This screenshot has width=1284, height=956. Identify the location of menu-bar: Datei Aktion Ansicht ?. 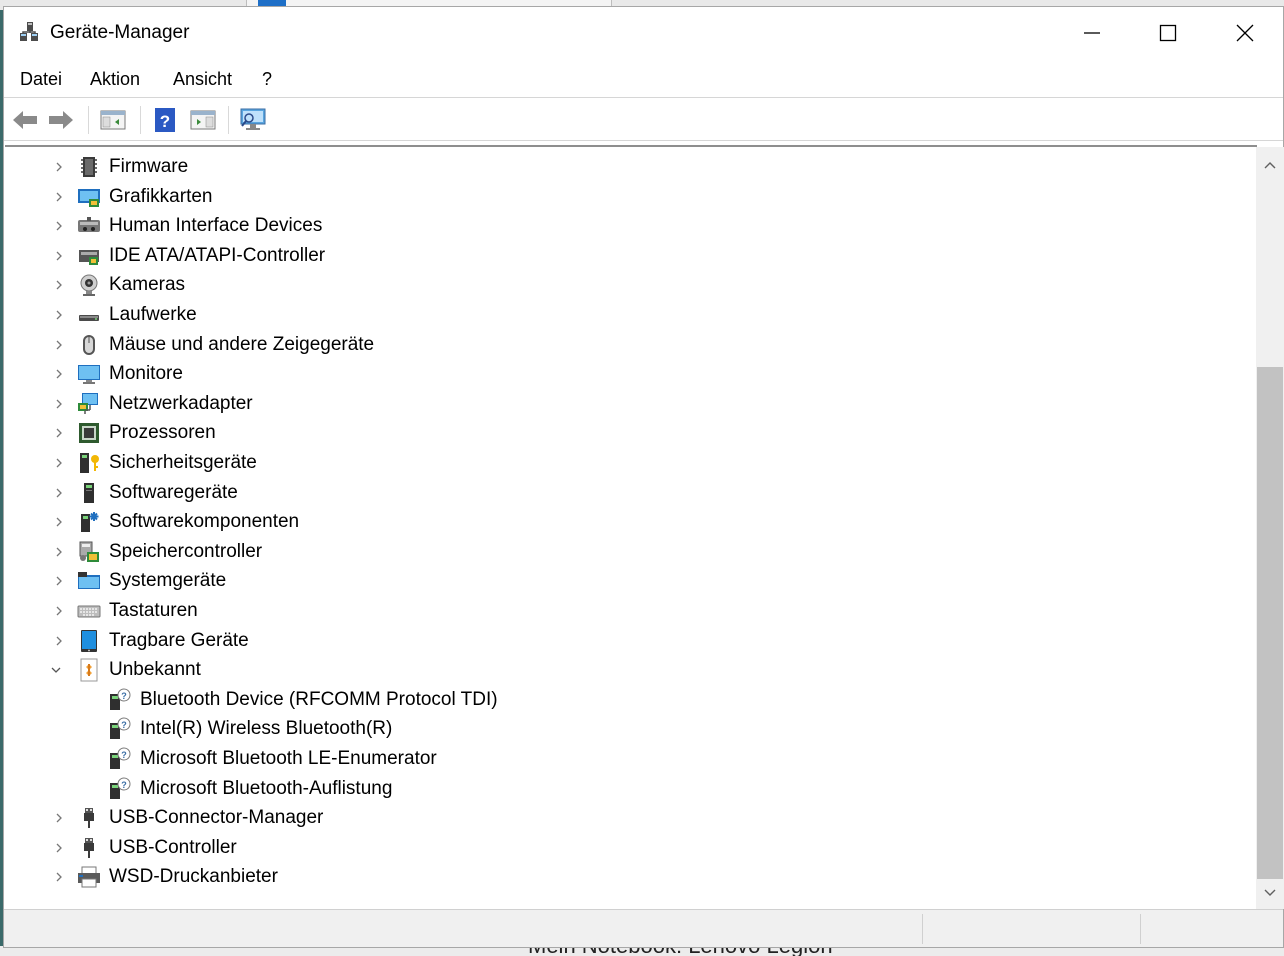
(643, 79).